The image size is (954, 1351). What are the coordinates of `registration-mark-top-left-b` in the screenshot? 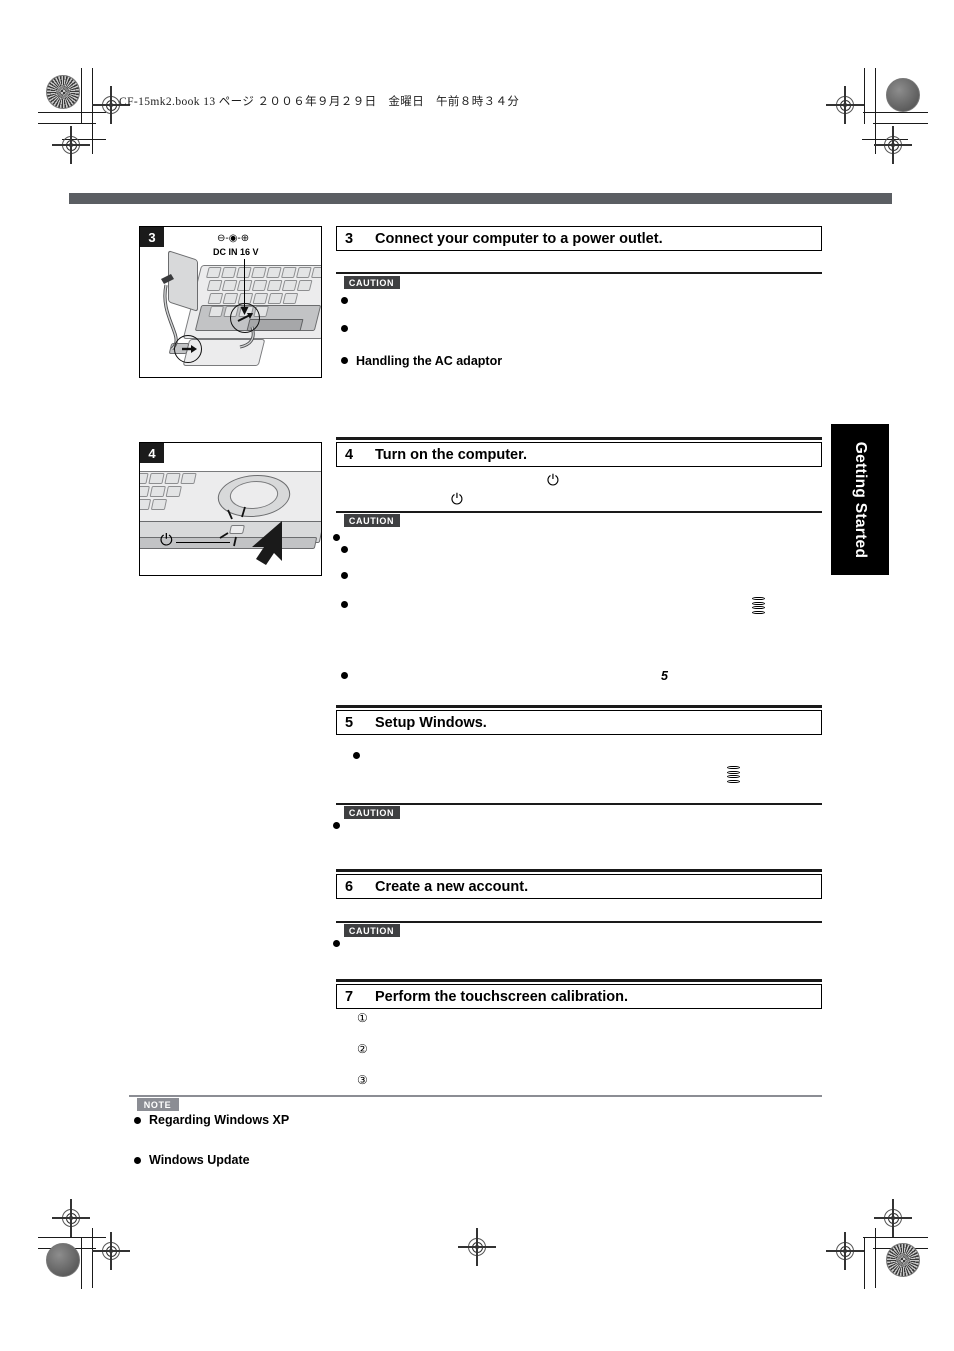 It's located at (71, 145).